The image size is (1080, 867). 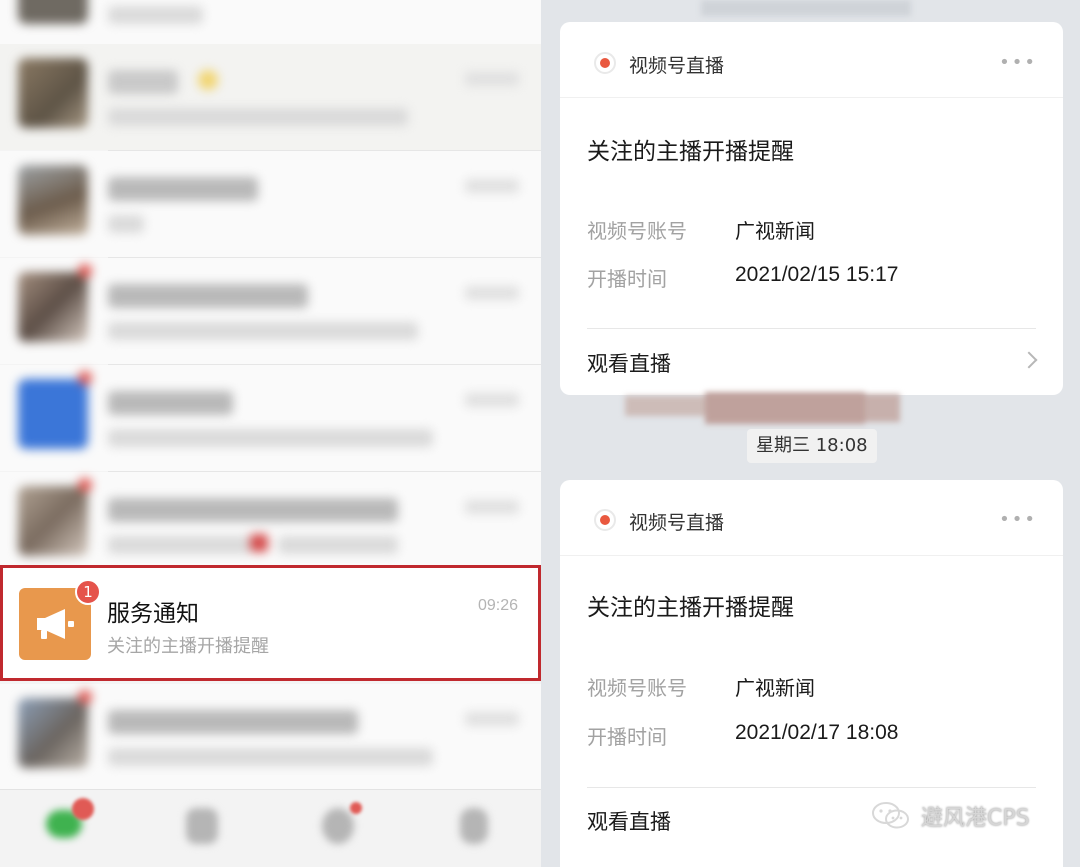 I want to click on chat-title: 服务通知, so click(x=153, y=614).